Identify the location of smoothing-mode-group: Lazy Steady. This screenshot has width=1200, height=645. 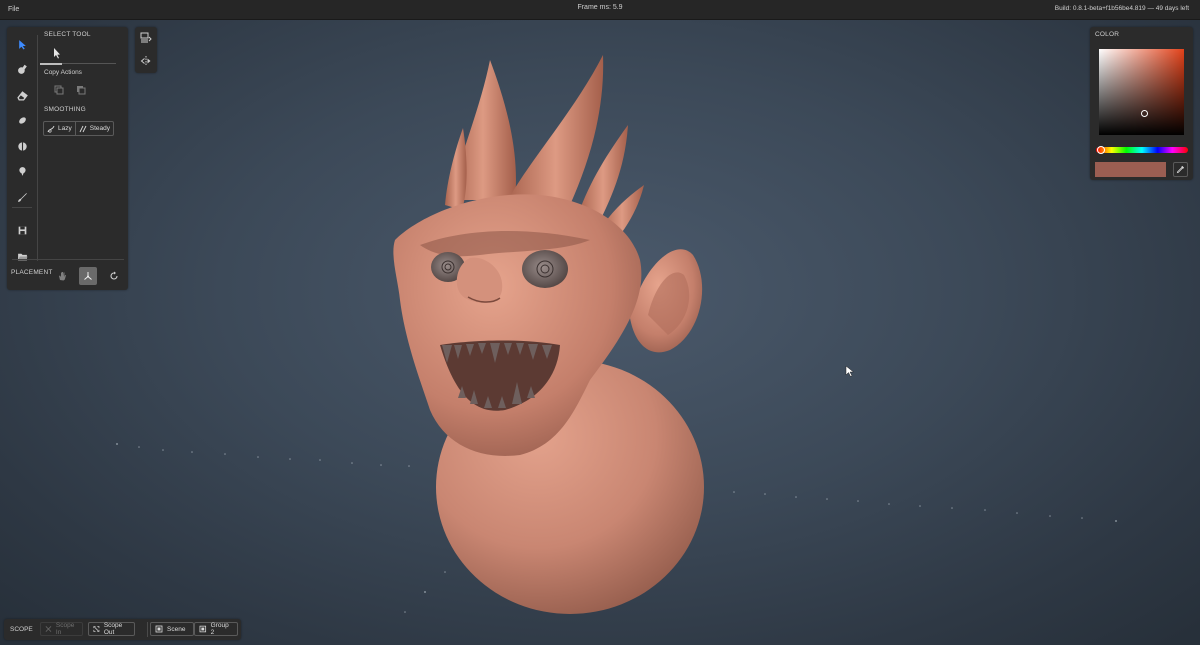
(78, 128).